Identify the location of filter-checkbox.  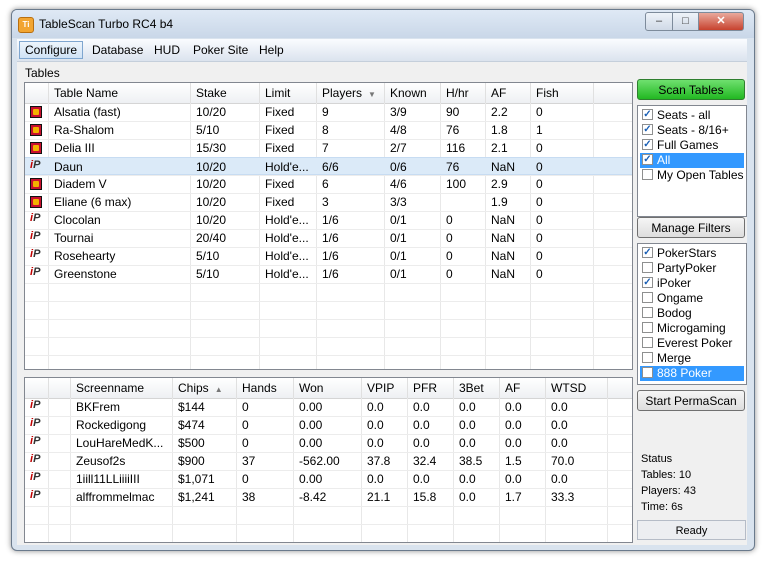
(647, 174).